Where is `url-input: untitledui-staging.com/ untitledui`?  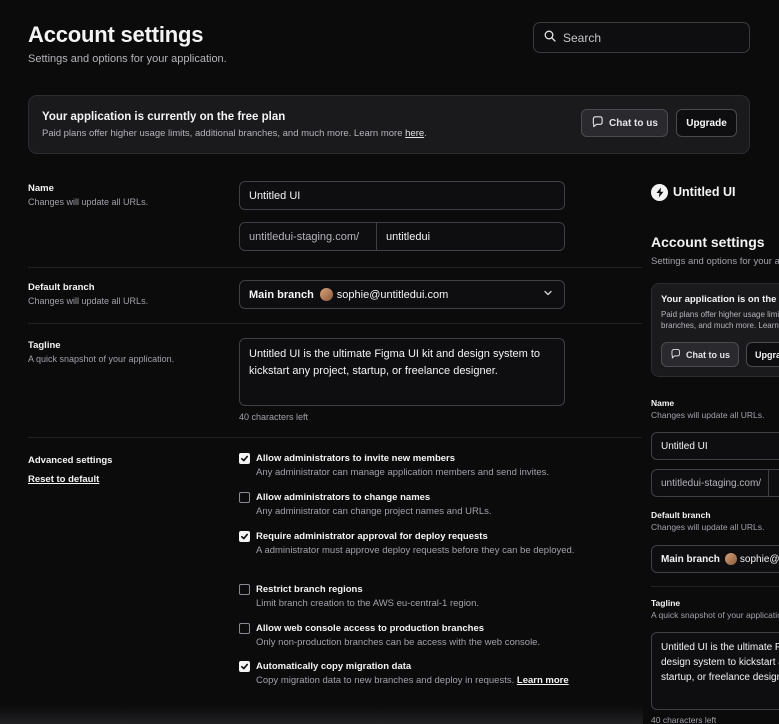
url-input: untitledui-staging.com/ untitledui is located at coordinates (402, 236).